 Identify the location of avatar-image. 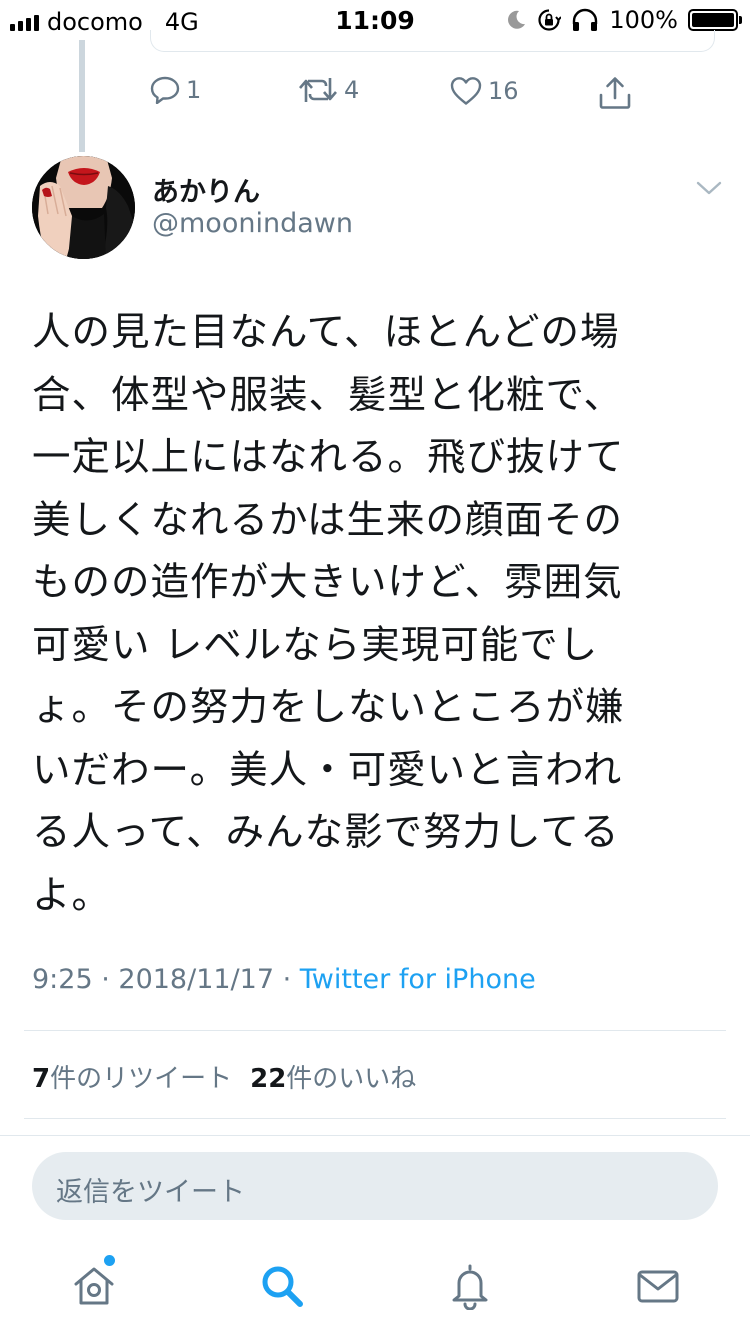
(83, 207).